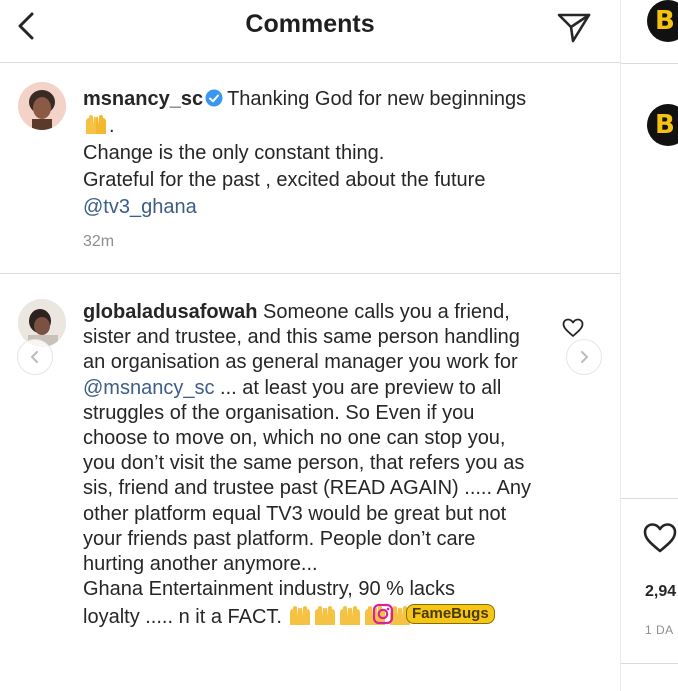 This screenshot has width=678, height=691. What do you see at coordinates (310, 273) in the screenshot?
I see `caption-divider` at bounding box center [310, 273].